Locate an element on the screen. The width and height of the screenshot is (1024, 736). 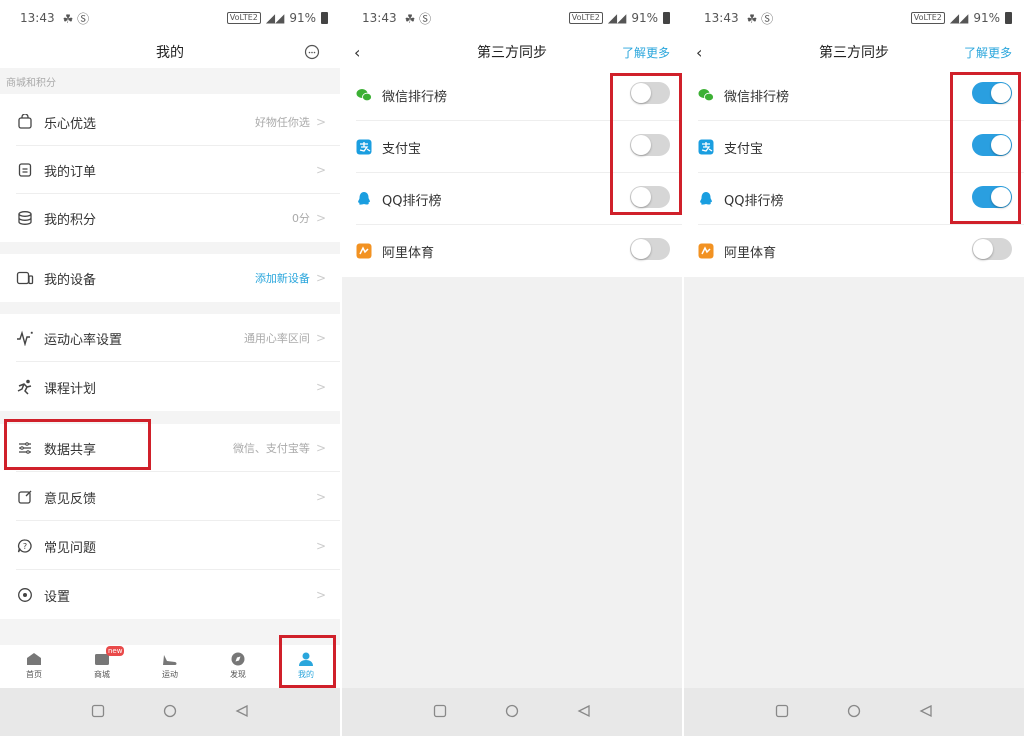
feedback-icon is located at coordinates (25, 497).